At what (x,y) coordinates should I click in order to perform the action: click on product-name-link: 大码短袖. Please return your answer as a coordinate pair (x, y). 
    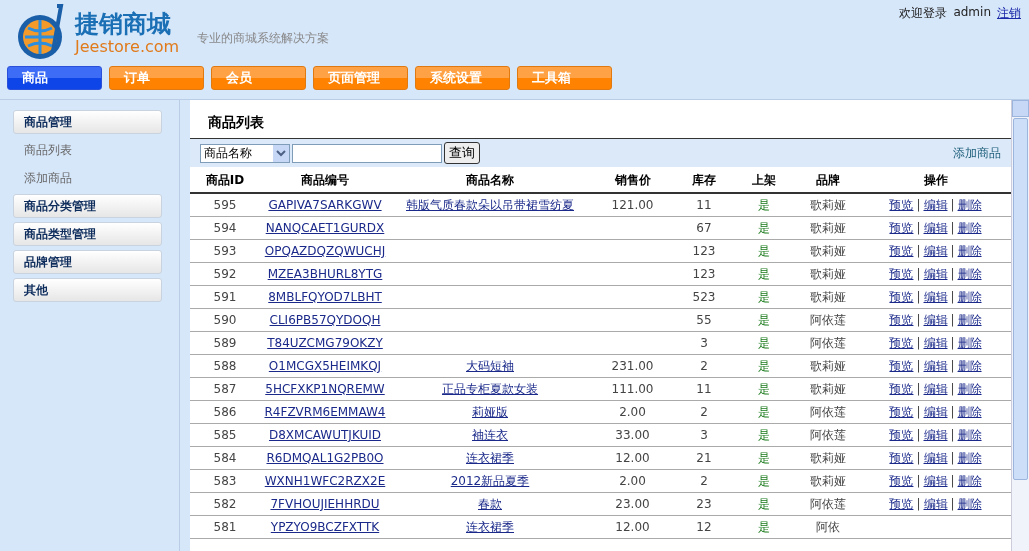
    Looking at the image, I should click on (490, 366).